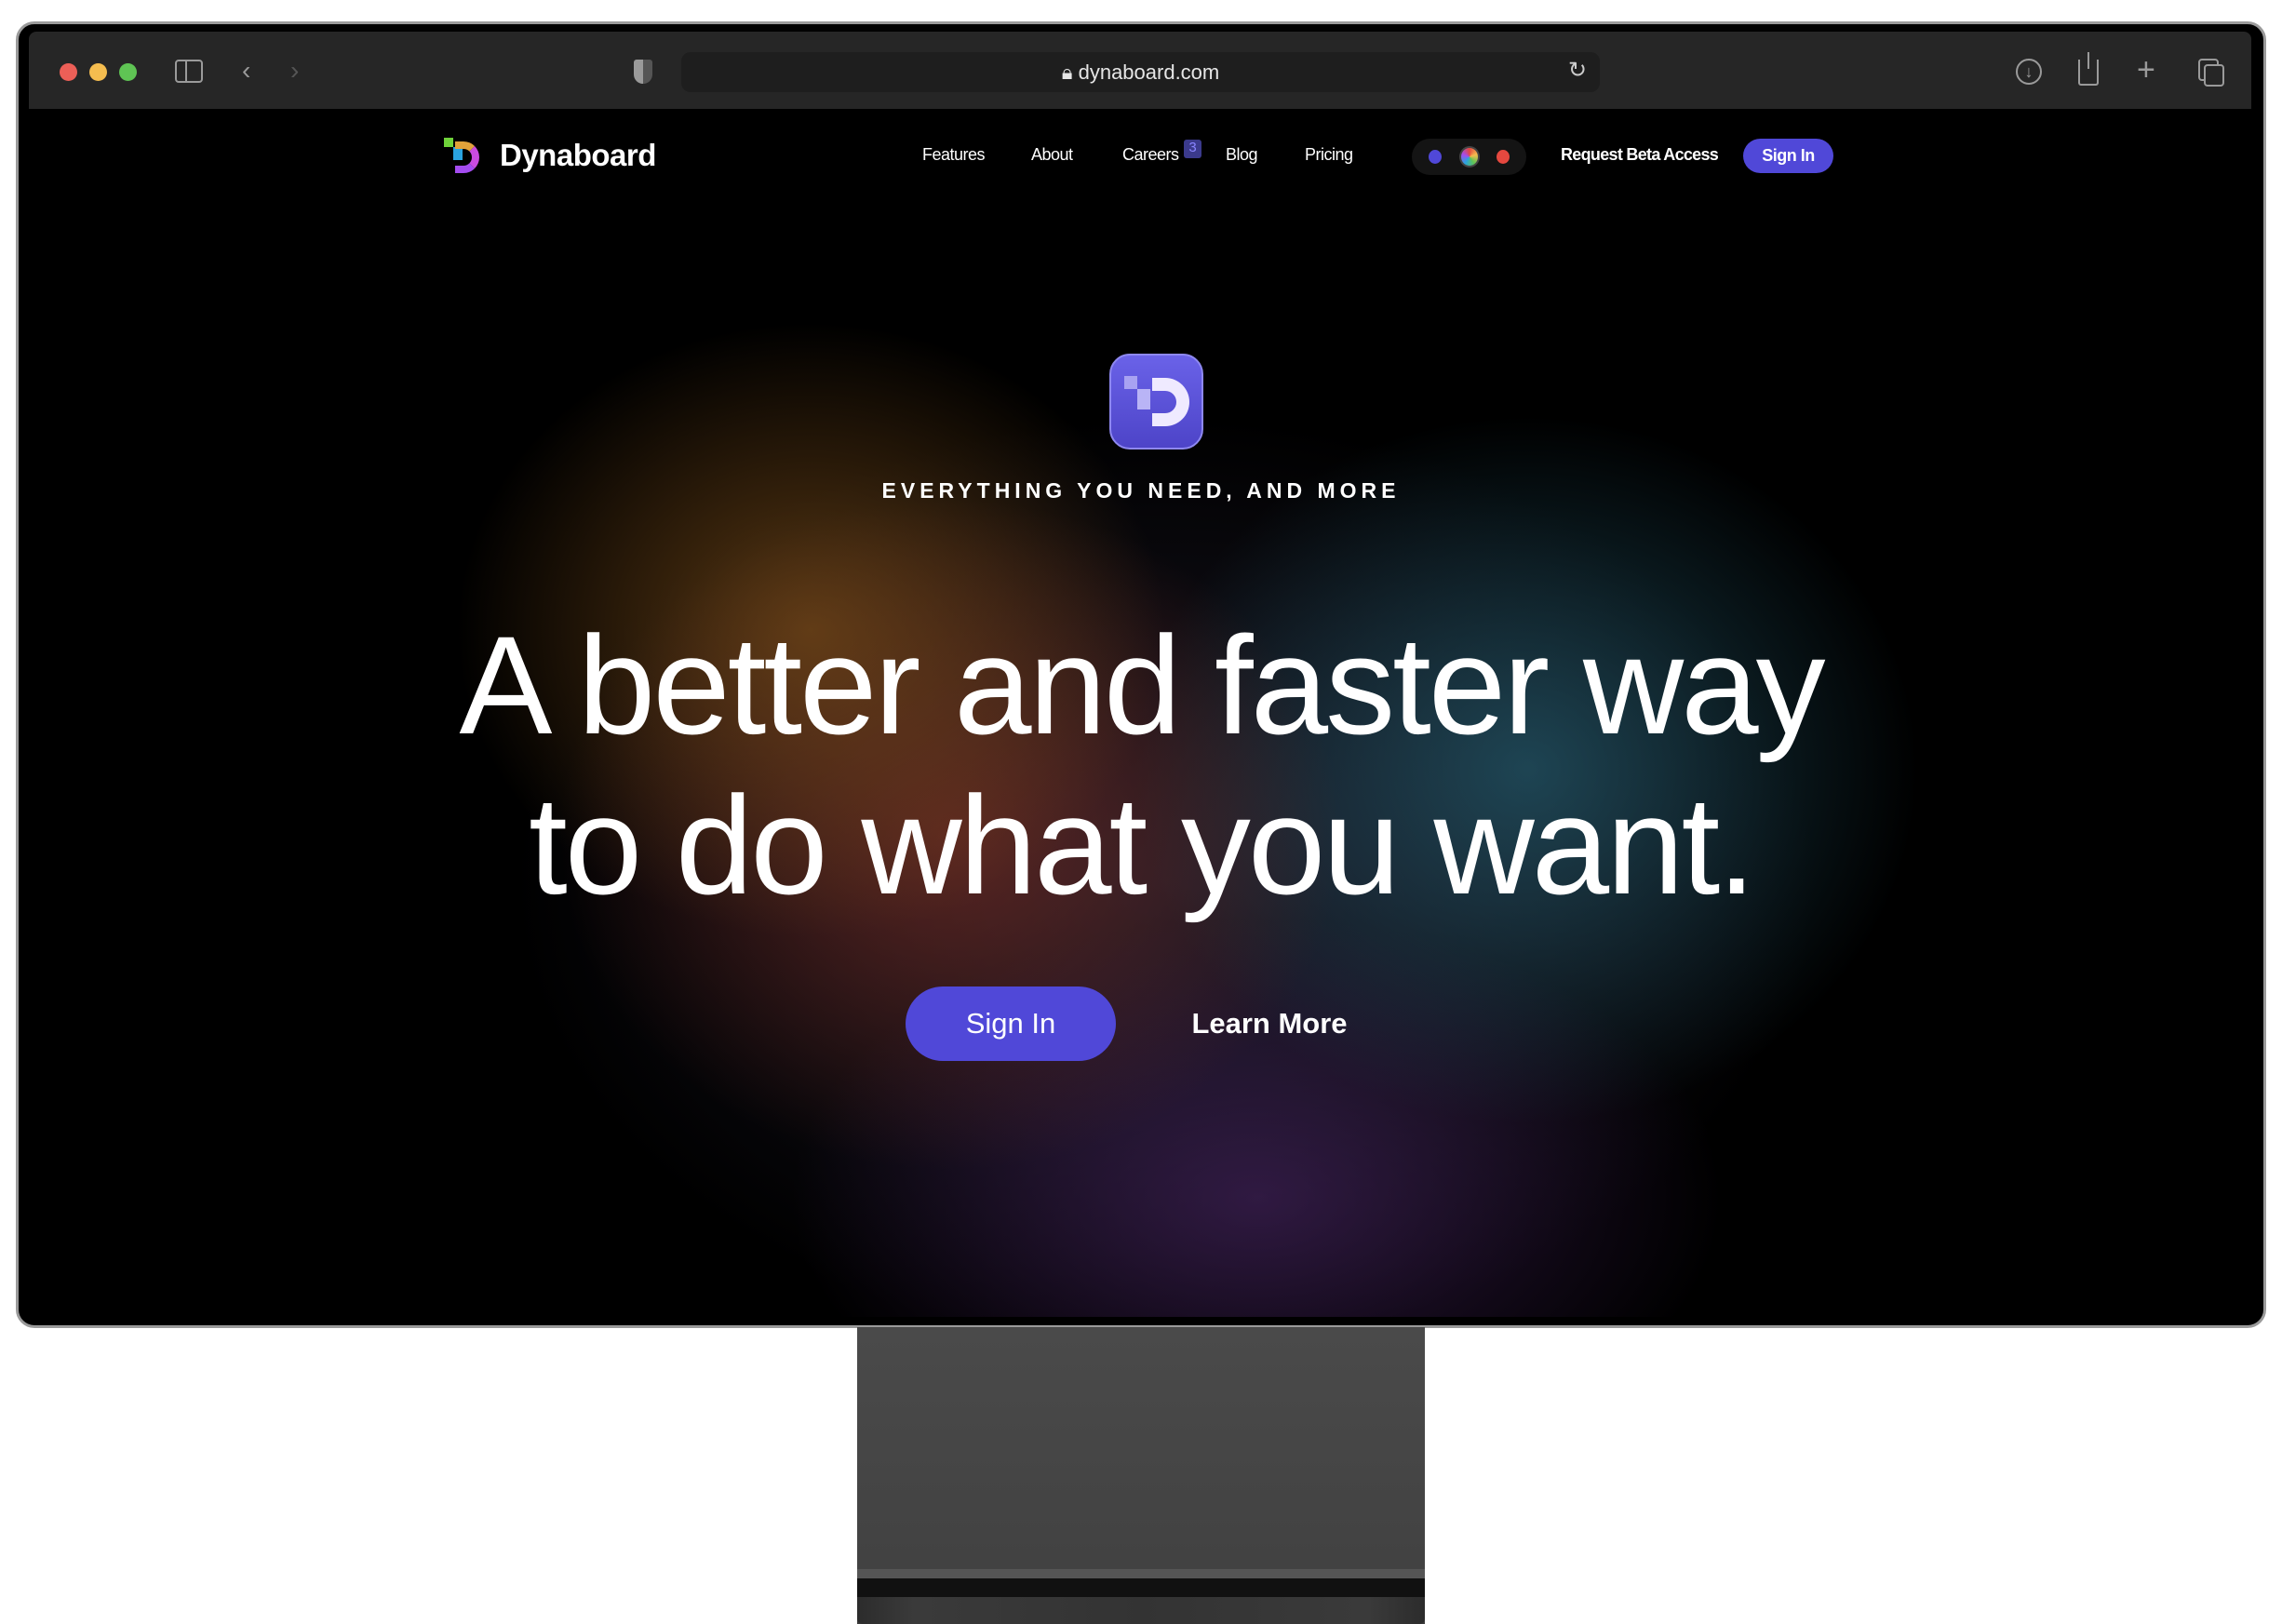 The image size is (2282, 1624). What do you see at coordinates (1142, 685) in the screenshot?
I see `hero-headline-line1: A better and faster way` at bounding box center [1142, 685].